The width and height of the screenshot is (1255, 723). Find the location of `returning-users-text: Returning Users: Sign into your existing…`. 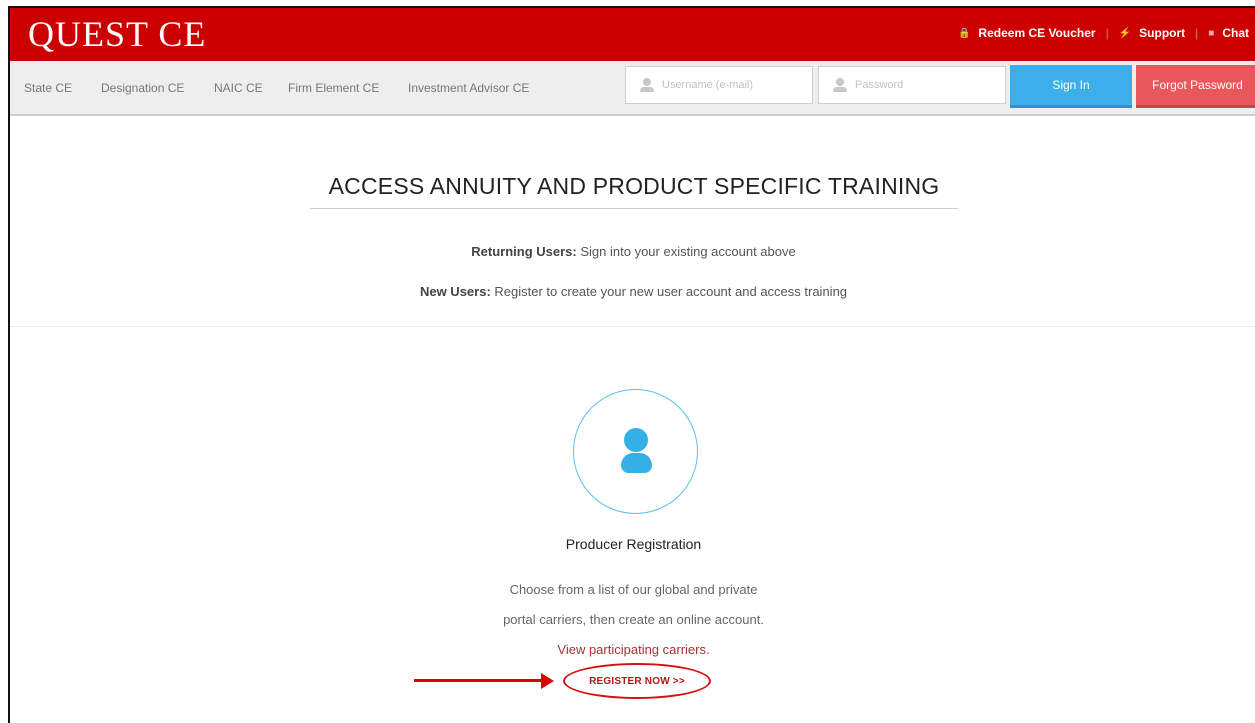

returning-users-text: Returning Users: Sign into your existing… is located at coordinates (632, 251).